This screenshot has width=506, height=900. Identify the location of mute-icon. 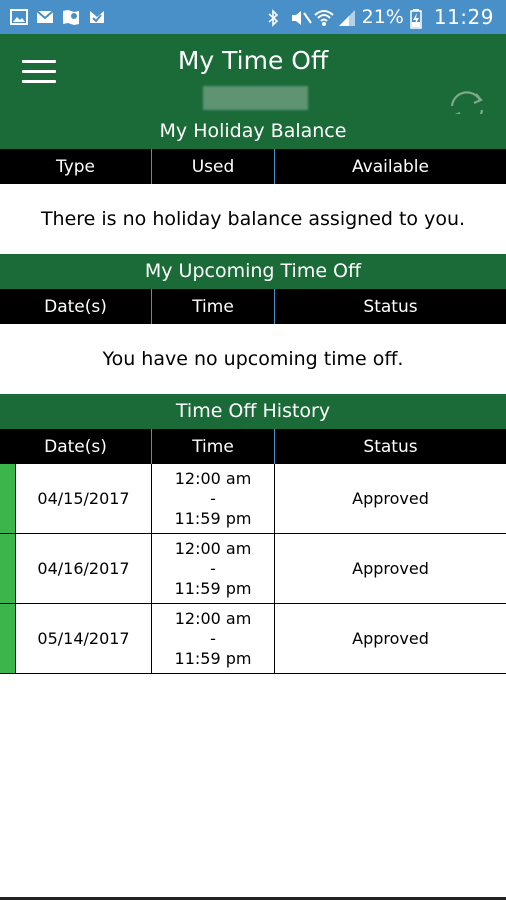
(301, 17).